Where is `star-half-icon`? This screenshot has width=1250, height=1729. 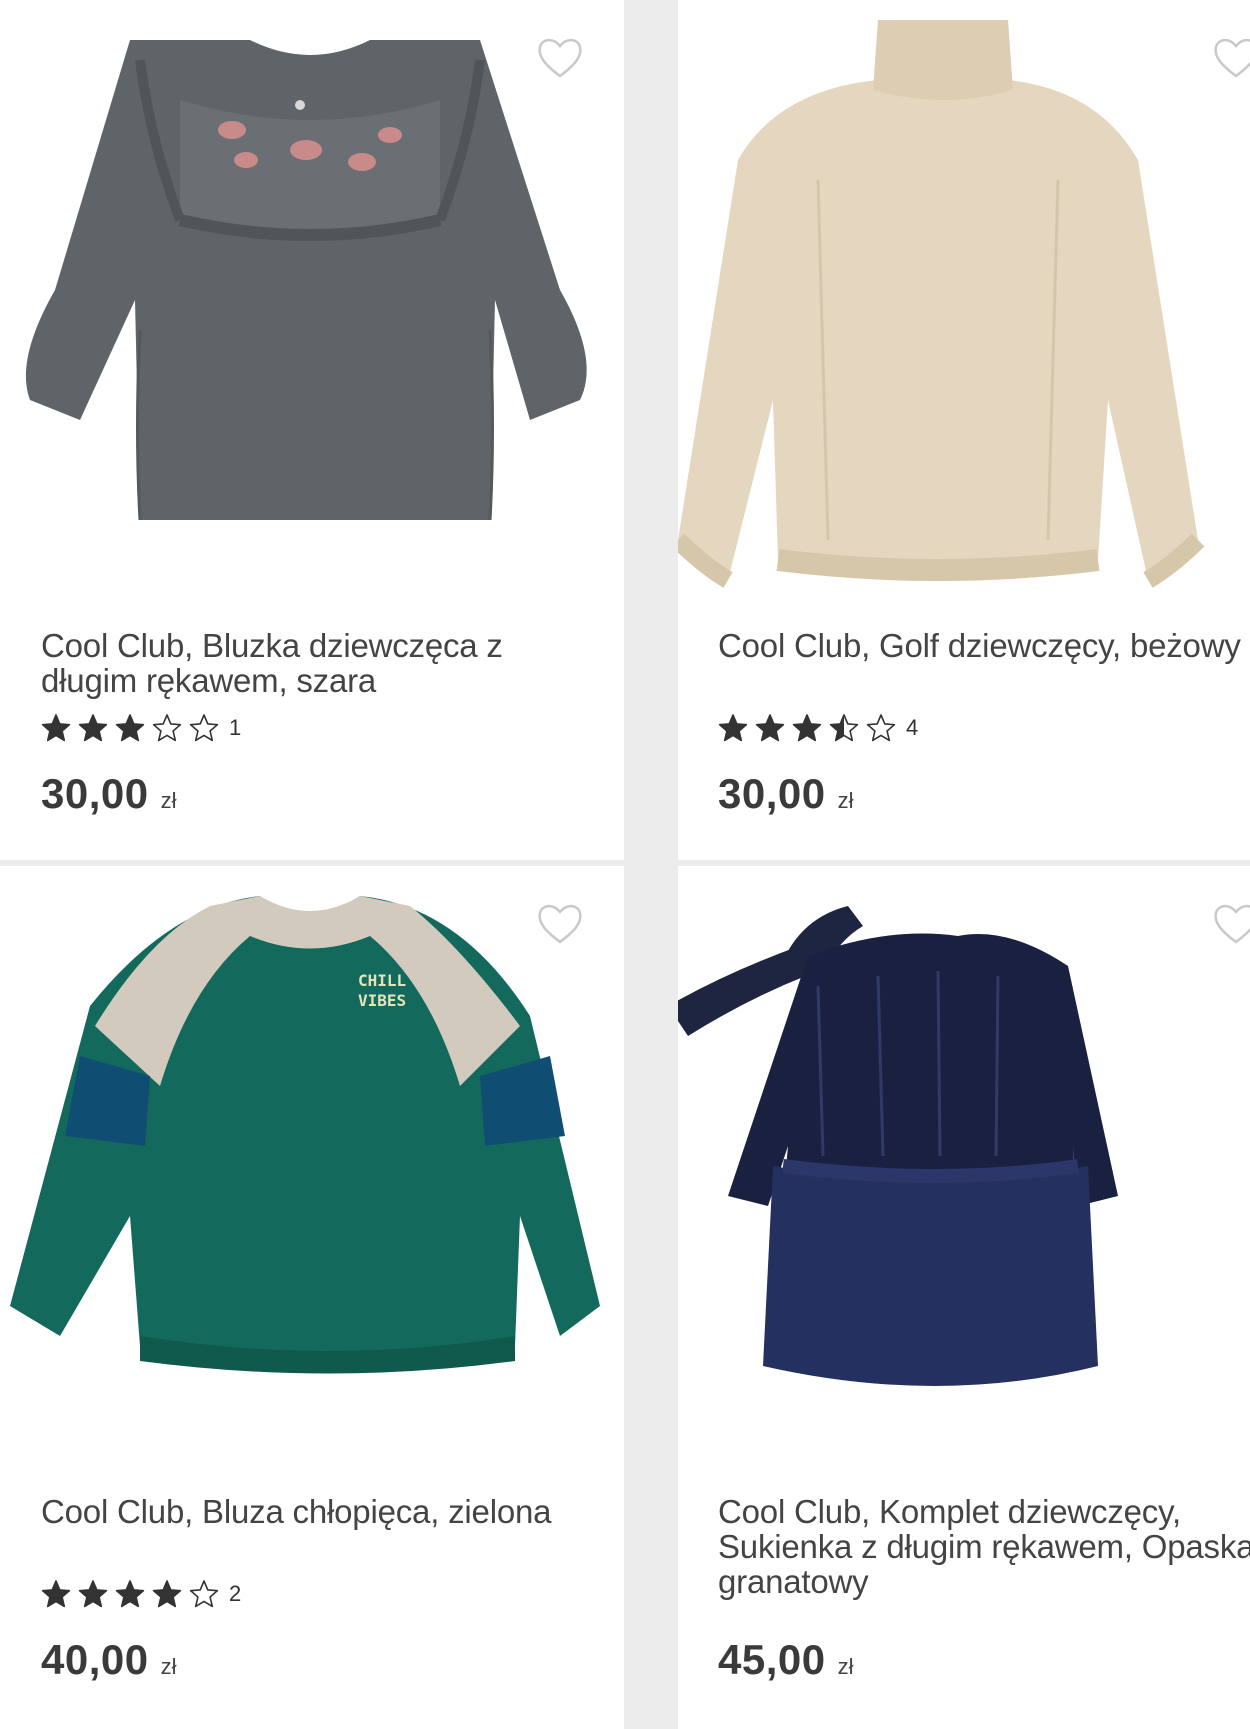
star-half-icon is located at coordinates (844, 728).